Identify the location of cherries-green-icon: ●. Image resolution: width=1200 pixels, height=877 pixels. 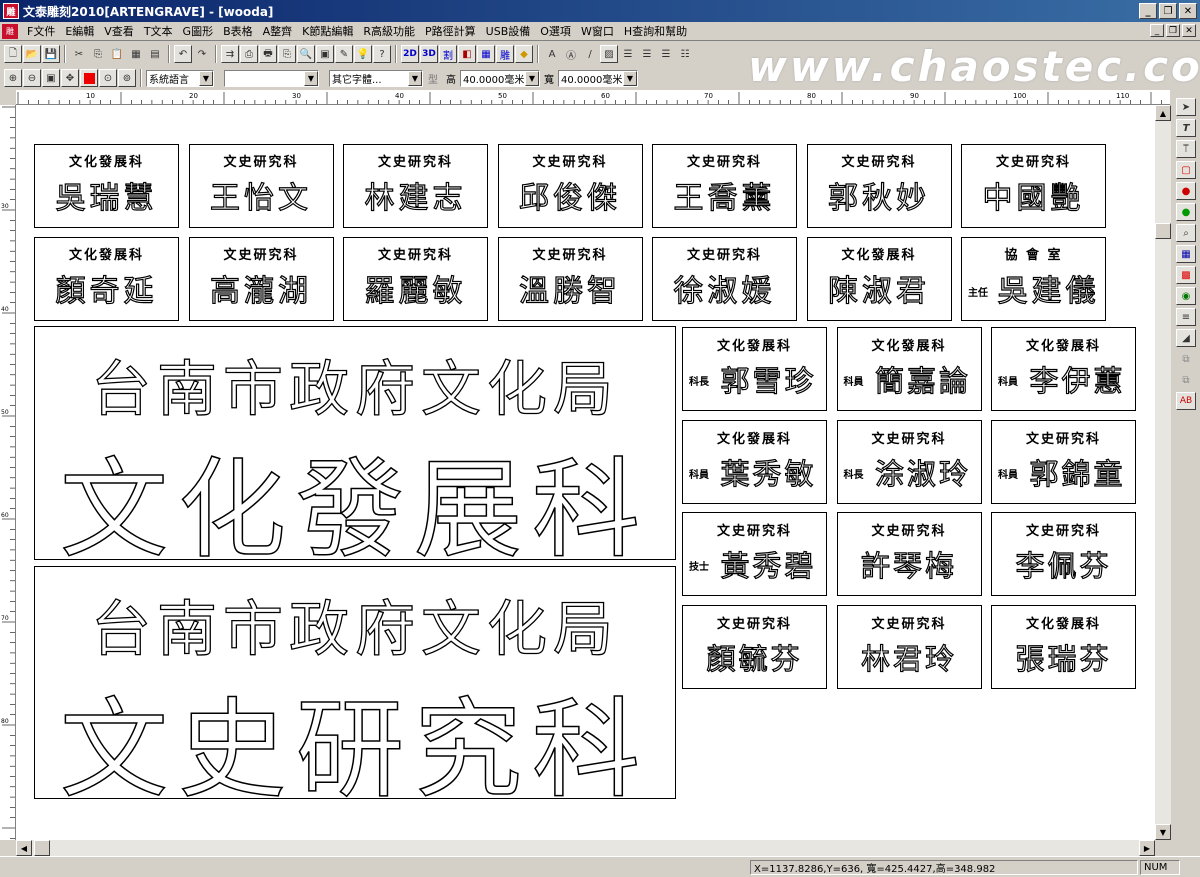
(1186, 212).